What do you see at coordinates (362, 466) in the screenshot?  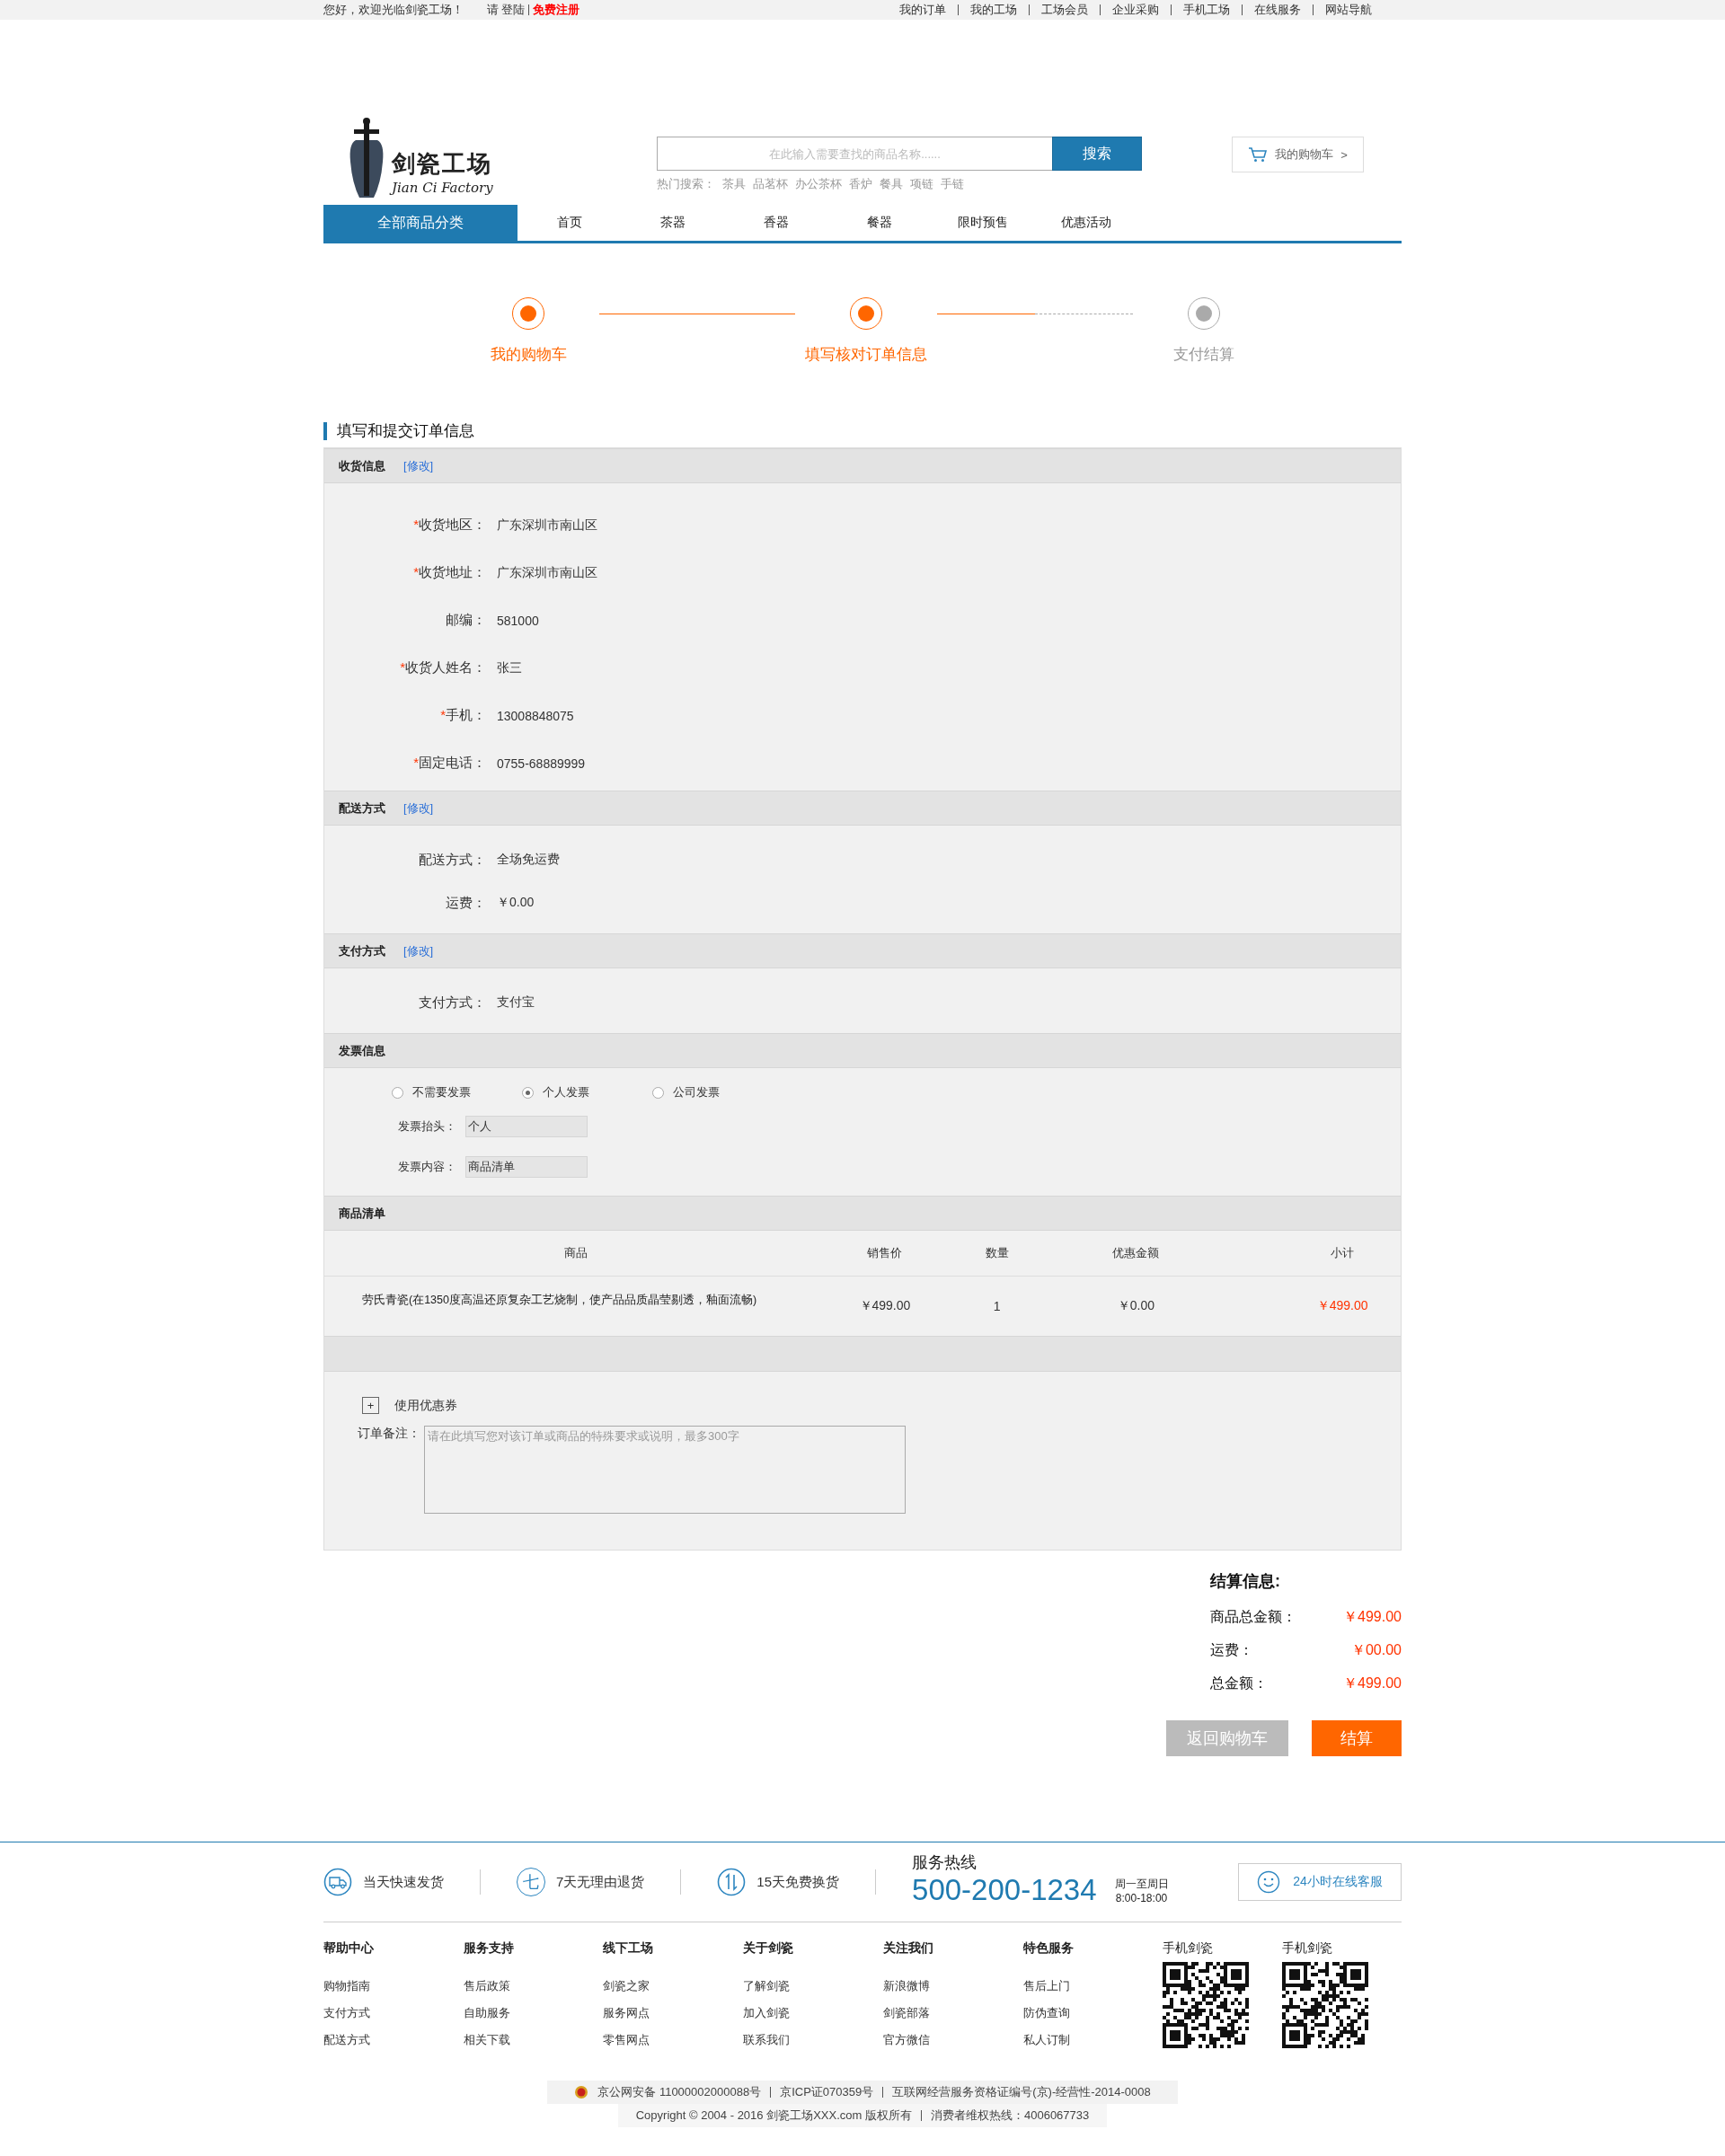 I see `section-title: 收货信息` at bounding box center [362, 466].